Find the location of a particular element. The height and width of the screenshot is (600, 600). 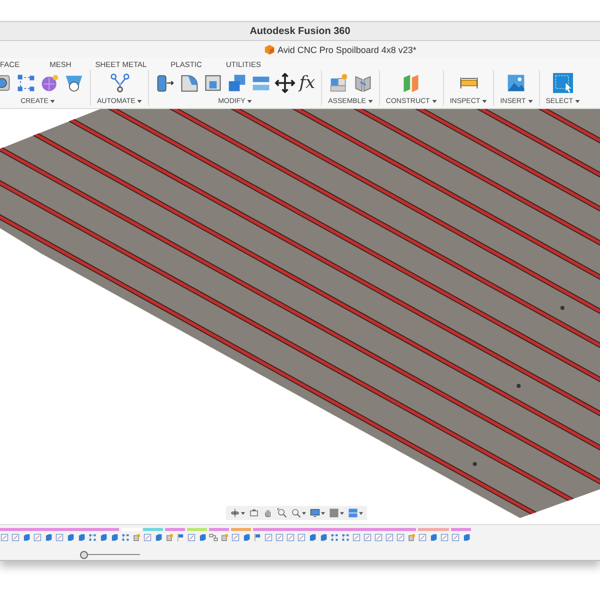

window-title: Autodesk Fusion 360 is located at coordinates (300, 31).